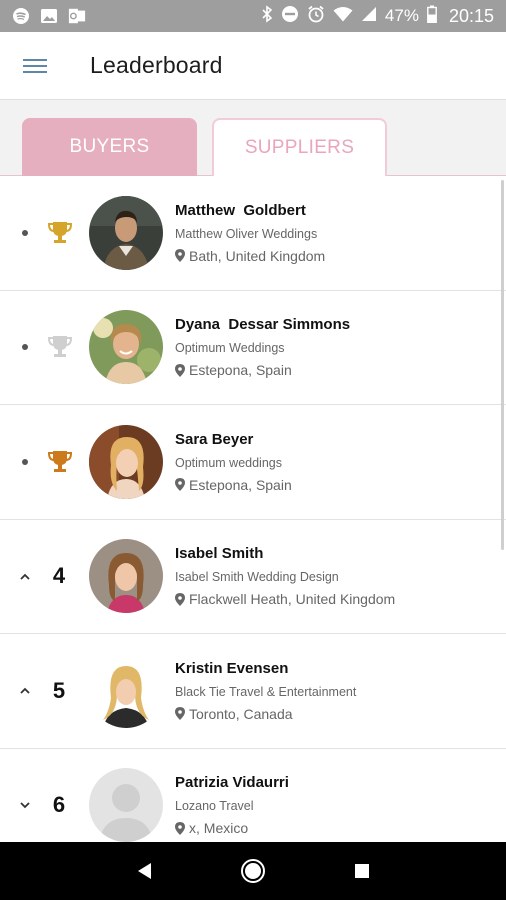 The image size is (506, 900). What do you see at coordinates (214, 439) in the screenshot?
I see `buyer-name: Sara Beyer` at bounding box center [214, 439].